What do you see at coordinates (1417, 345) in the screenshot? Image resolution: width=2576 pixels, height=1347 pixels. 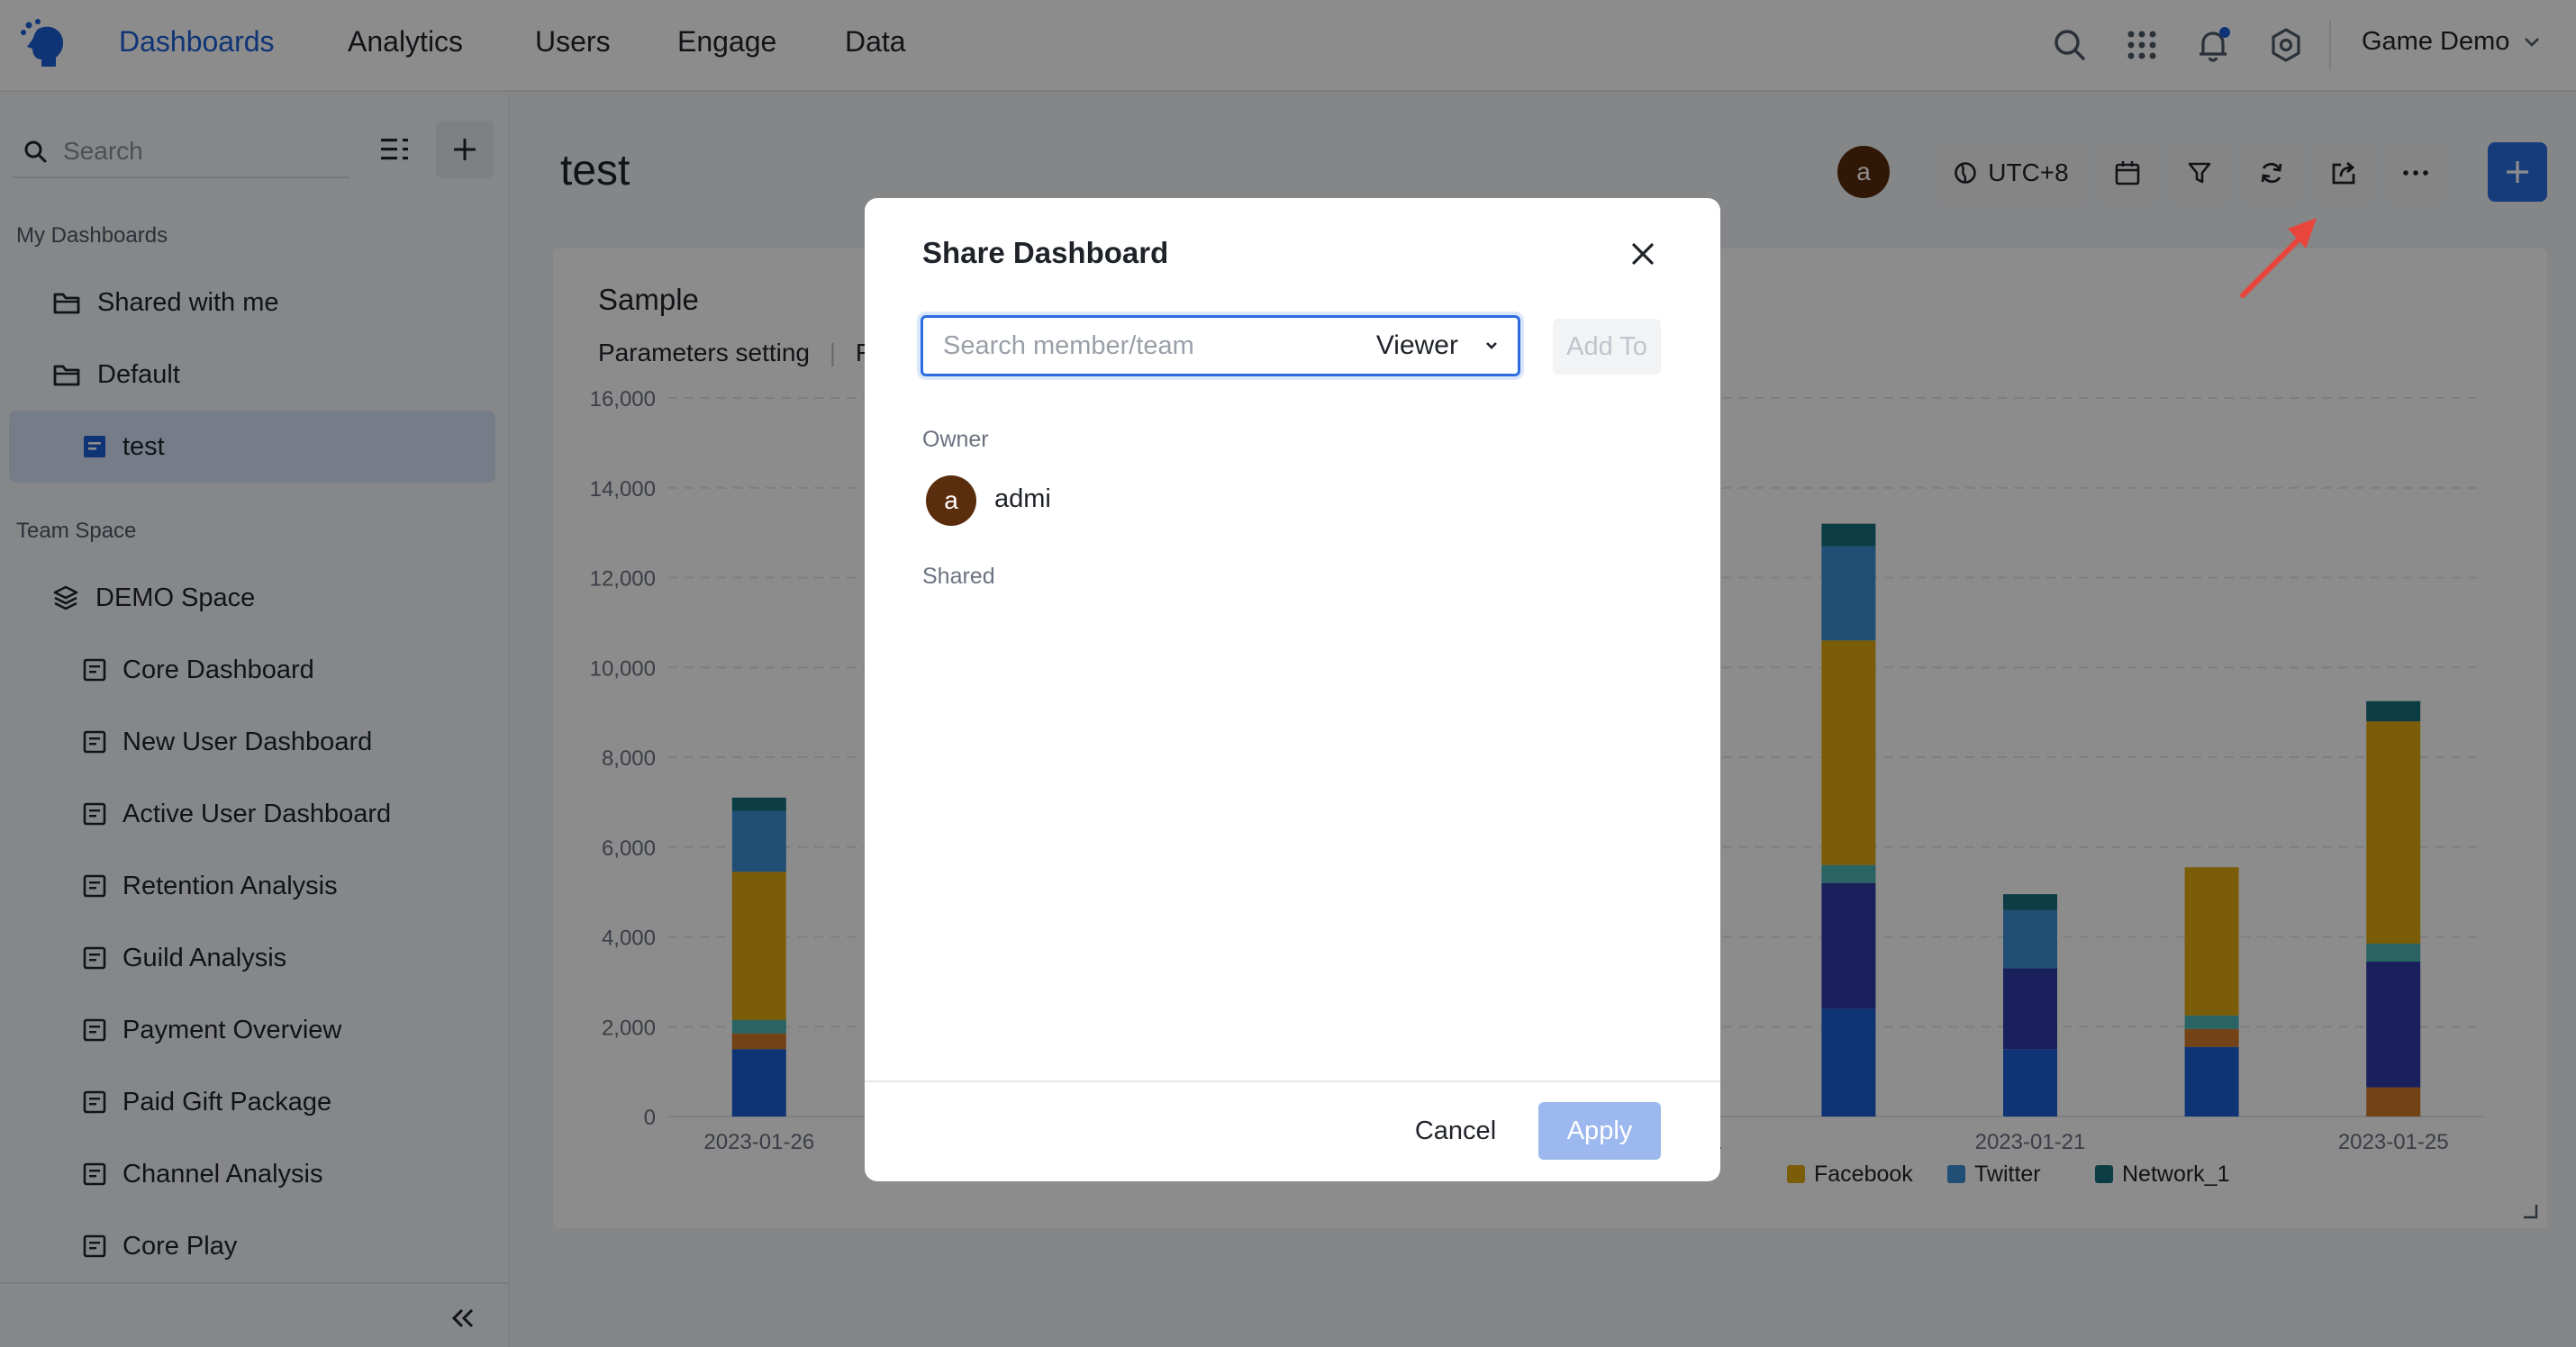 I see `role-select-value: Viewer` at bounding box center [1417, 345].